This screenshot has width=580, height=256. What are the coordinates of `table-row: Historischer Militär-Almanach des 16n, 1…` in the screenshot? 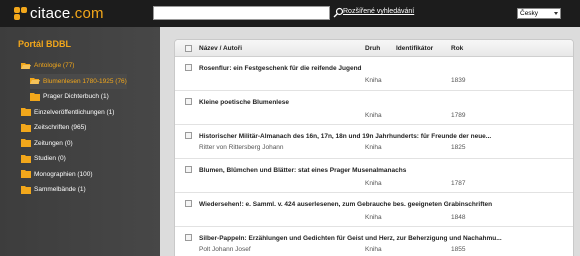 It's located at (374, 142).